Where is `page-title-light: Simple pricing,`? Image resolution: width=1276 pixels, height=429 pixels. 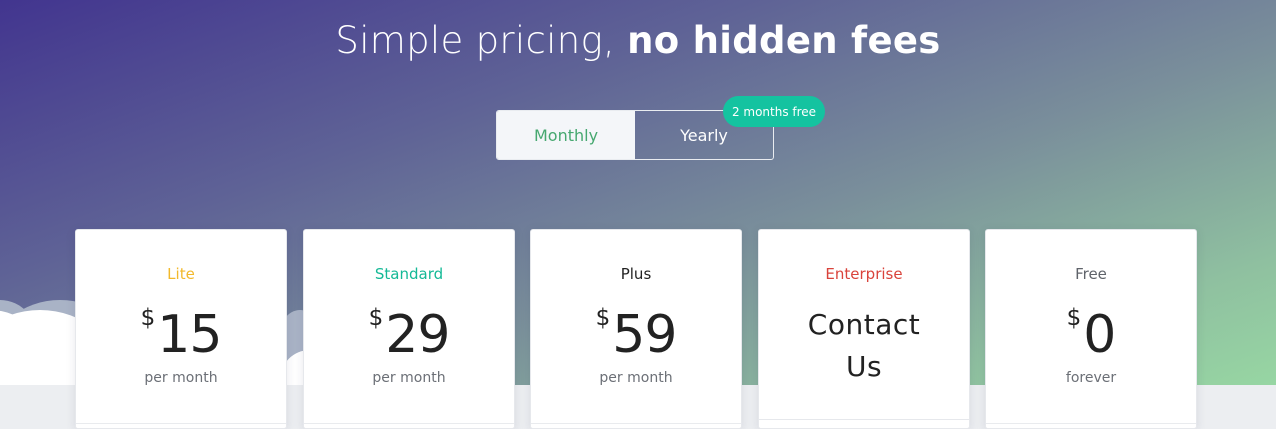
page-title-light: Simple pricing, is located at coordinates (481, 40).